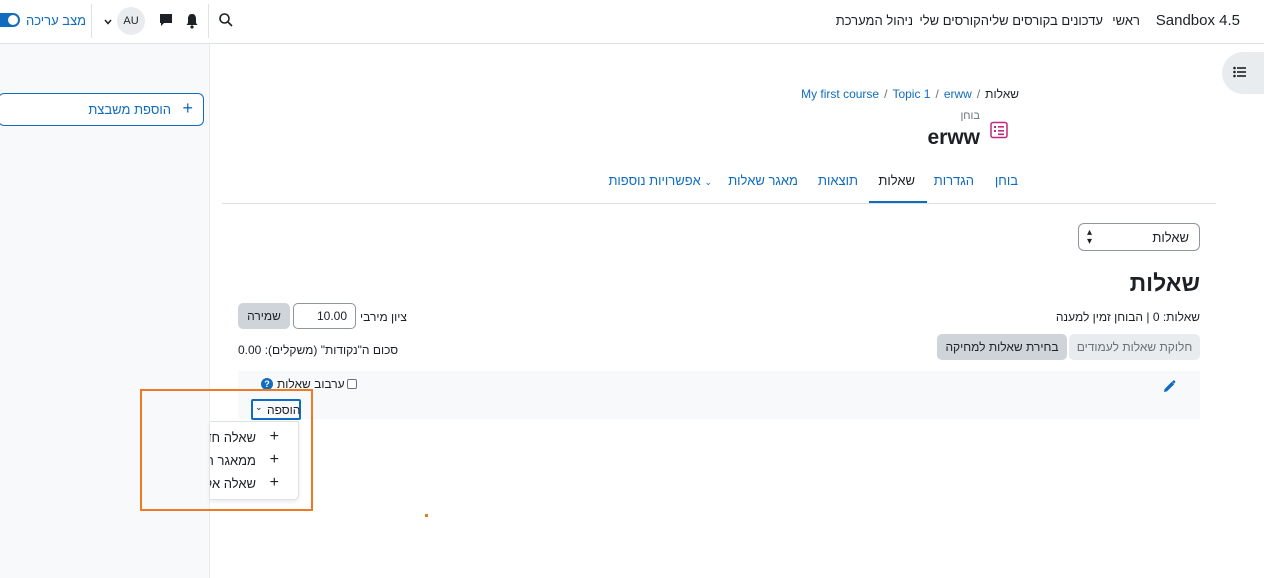 The image size is (1264, 578). I want to click on tab-questions: שאלות, so click(896, 180).